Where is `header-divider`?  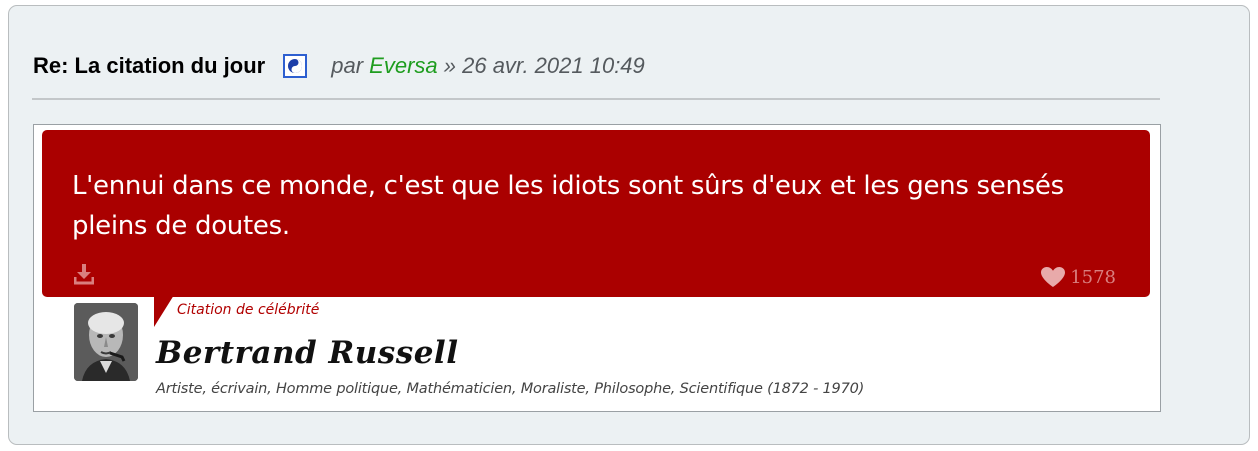 header-divider is located at coordinates (596, 99).